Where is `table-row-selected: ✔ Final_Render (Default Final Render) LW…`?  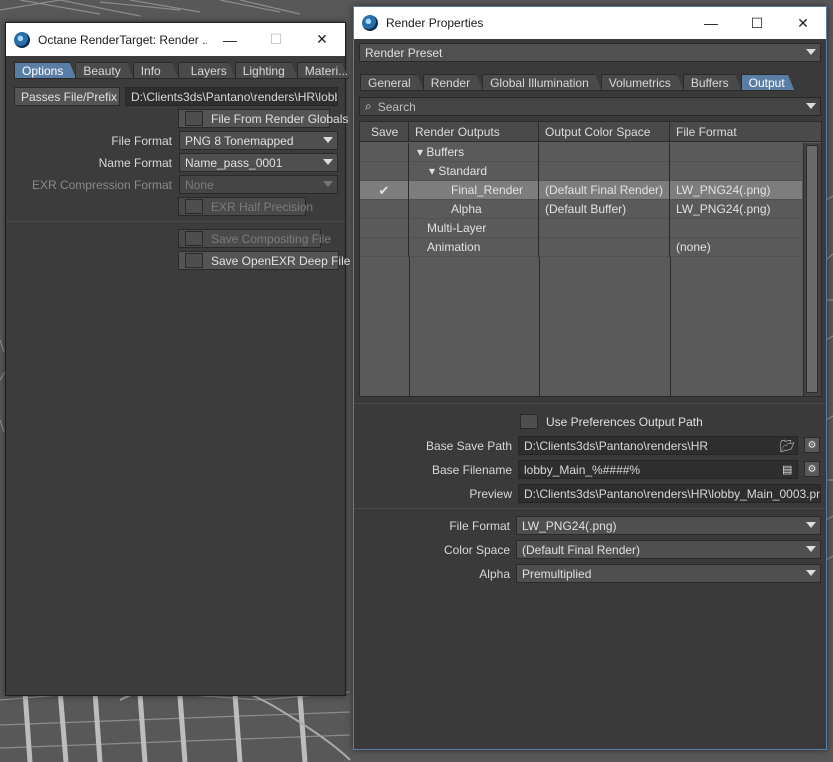
table-row-selected: ✔ Final_Render (Default Final Render) LW… is located at coordinates (581, 190).